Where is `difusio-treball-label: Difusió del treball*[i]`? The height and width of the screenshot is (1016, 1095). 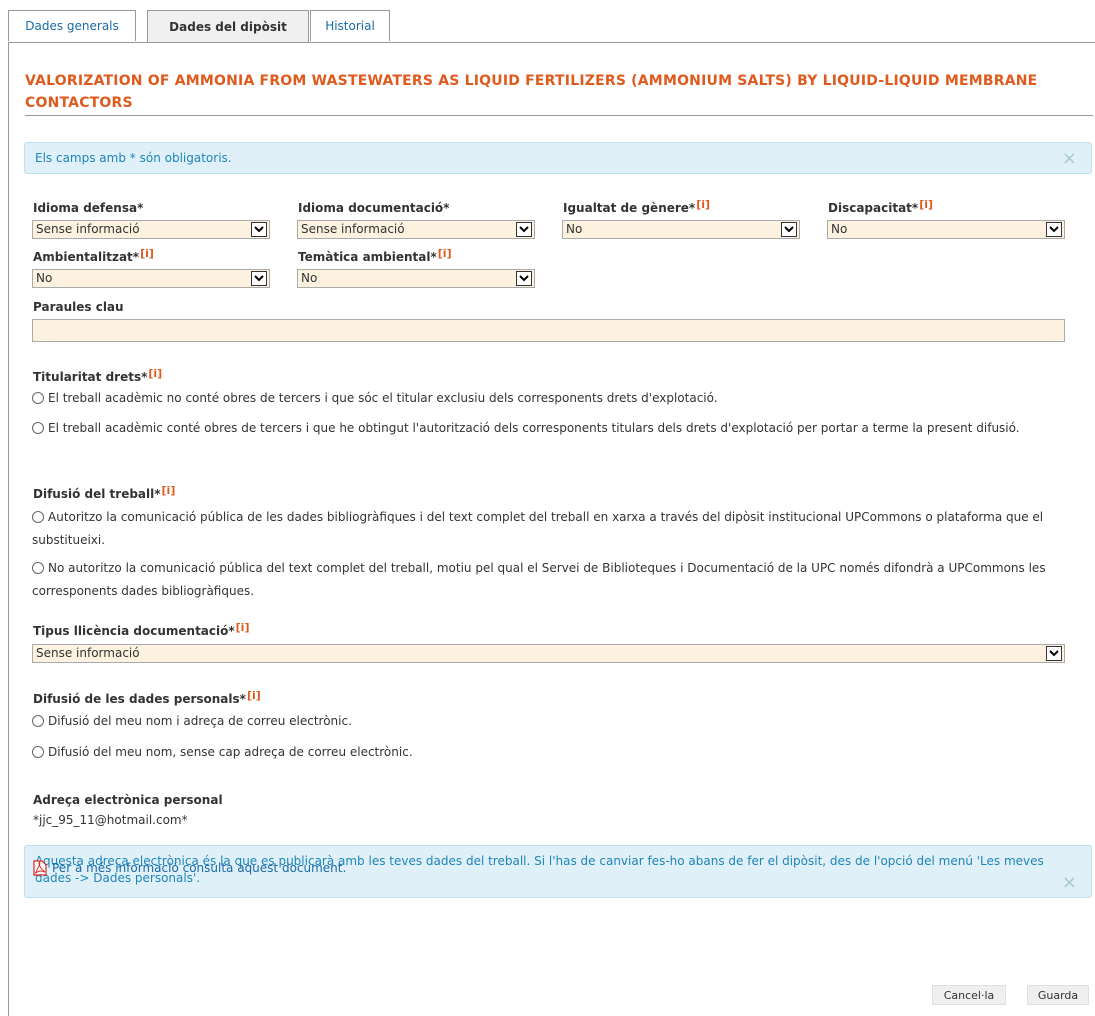 difusio-treball-label: Difusió del treball*[i] is located at coordinates (104, 492).